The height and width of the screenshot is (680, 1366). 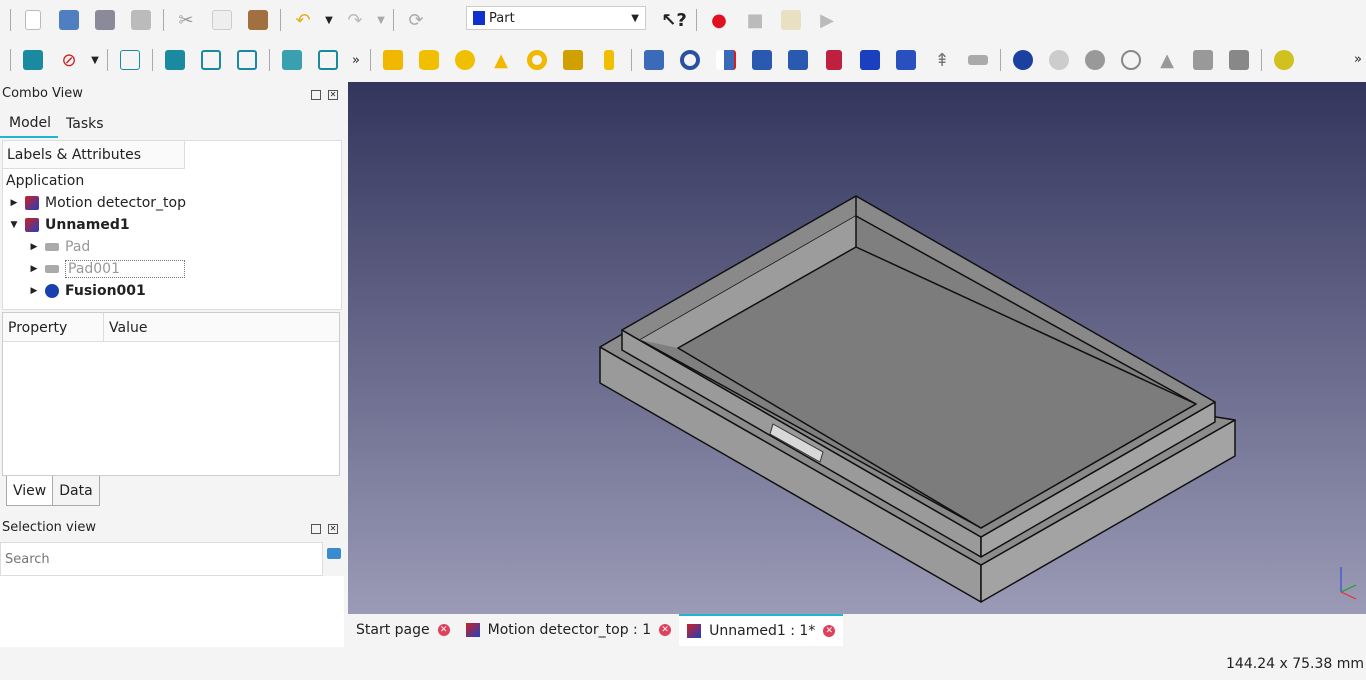 What do you see at coordinates (87, 291) in the screenshot?
I see `tree-item-fusion001: ▶ Fusion001` at bounding box center [87, 291].